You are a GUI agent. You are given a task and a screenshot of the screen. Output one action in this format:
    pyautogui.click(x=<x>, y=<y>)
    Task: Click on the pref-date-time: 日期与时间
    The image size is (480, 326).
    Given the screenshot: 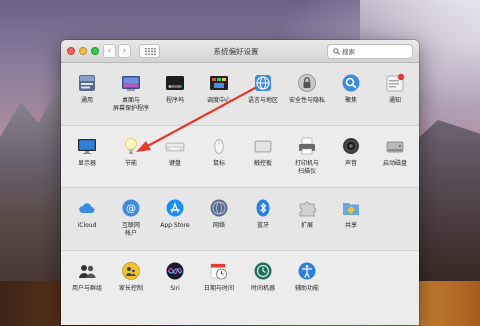 What is the action you would take?
    pyautogui.click(x=219, y=285)
    